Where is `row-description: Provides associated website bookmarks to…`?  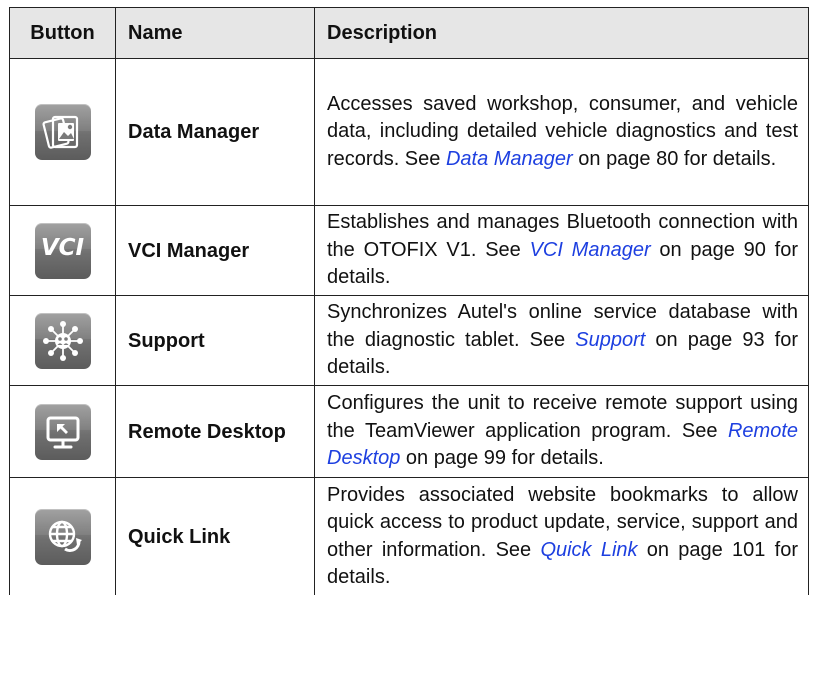
row-description: Provides associated website bookmarks to… is located at coordinates (561, 536).